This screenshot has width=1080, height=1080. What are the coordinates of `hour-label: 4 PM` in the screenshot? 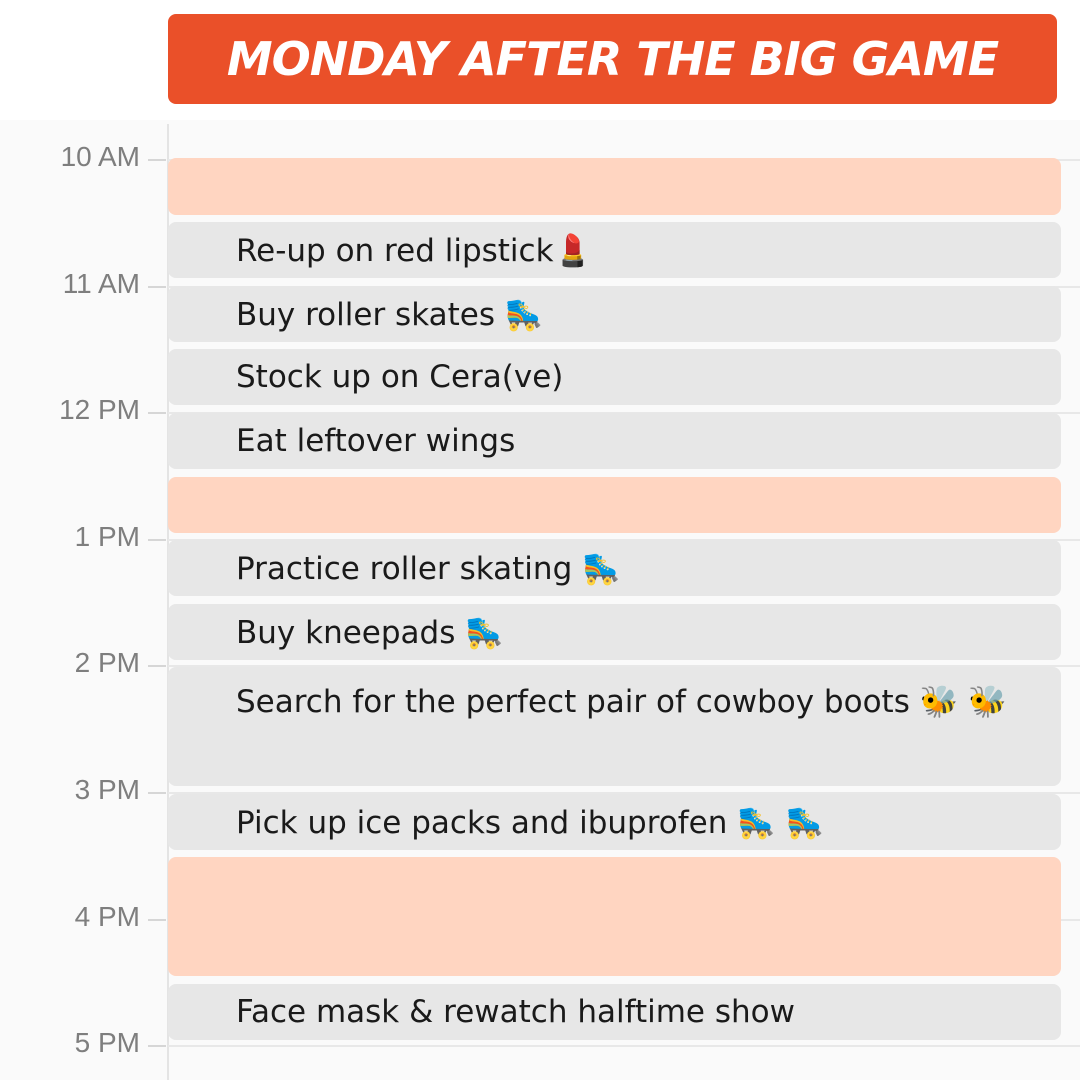 It's located at (107, 916).